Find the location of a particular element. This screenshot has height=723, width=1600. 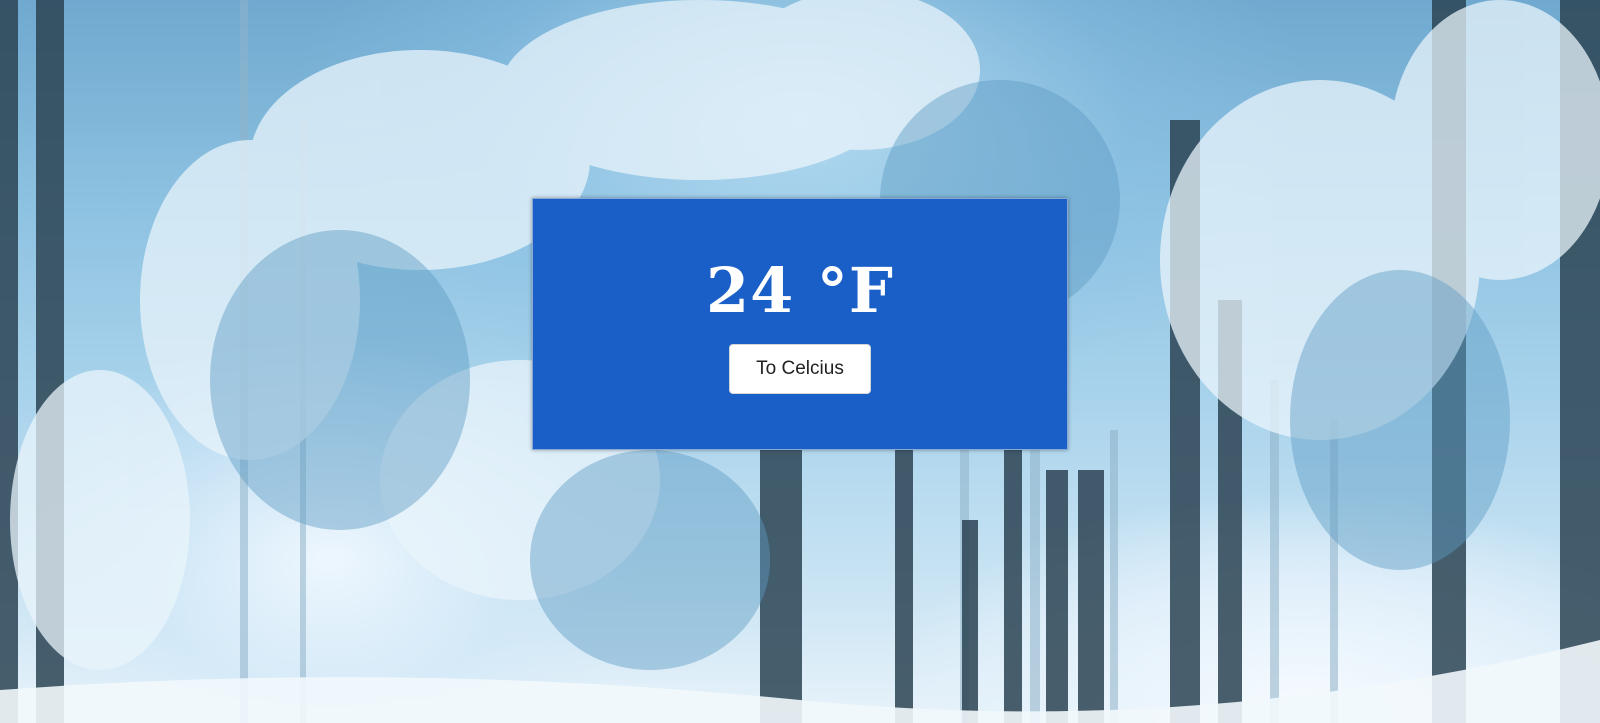

temperature-unit: °F is located at coordinates (855, 290).